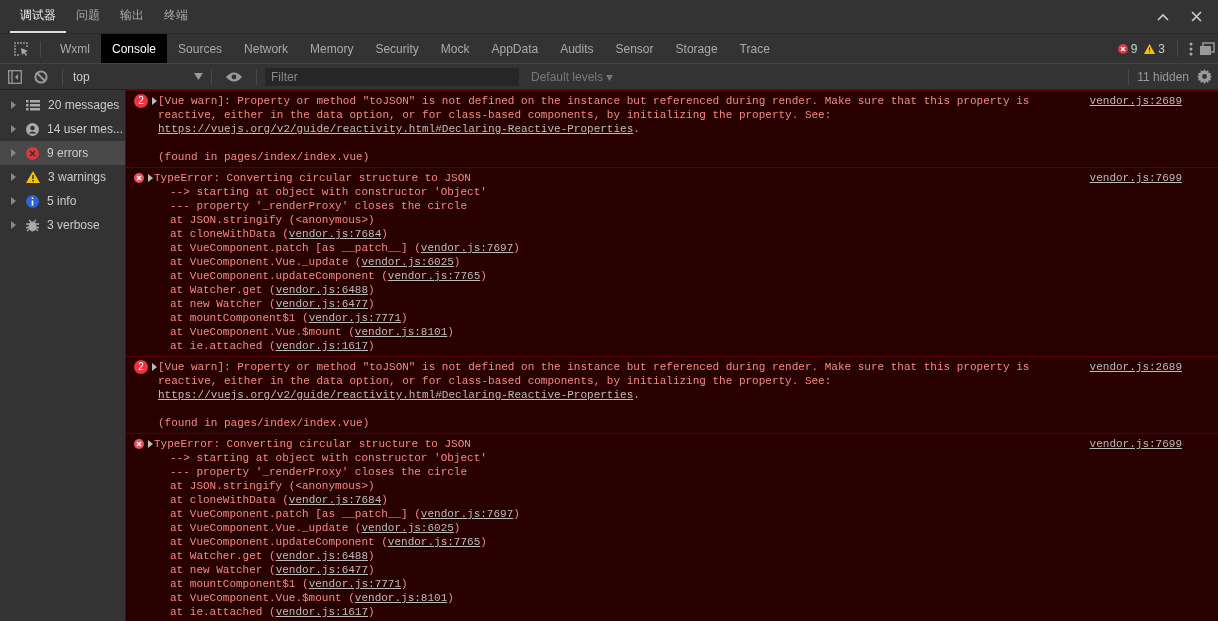 Image resolution: width=1218 pixels, height=621 pixels. Describe the element at coordinates (200, 48) in the screenshot. I see `devtools-tab: Sources` at that location.